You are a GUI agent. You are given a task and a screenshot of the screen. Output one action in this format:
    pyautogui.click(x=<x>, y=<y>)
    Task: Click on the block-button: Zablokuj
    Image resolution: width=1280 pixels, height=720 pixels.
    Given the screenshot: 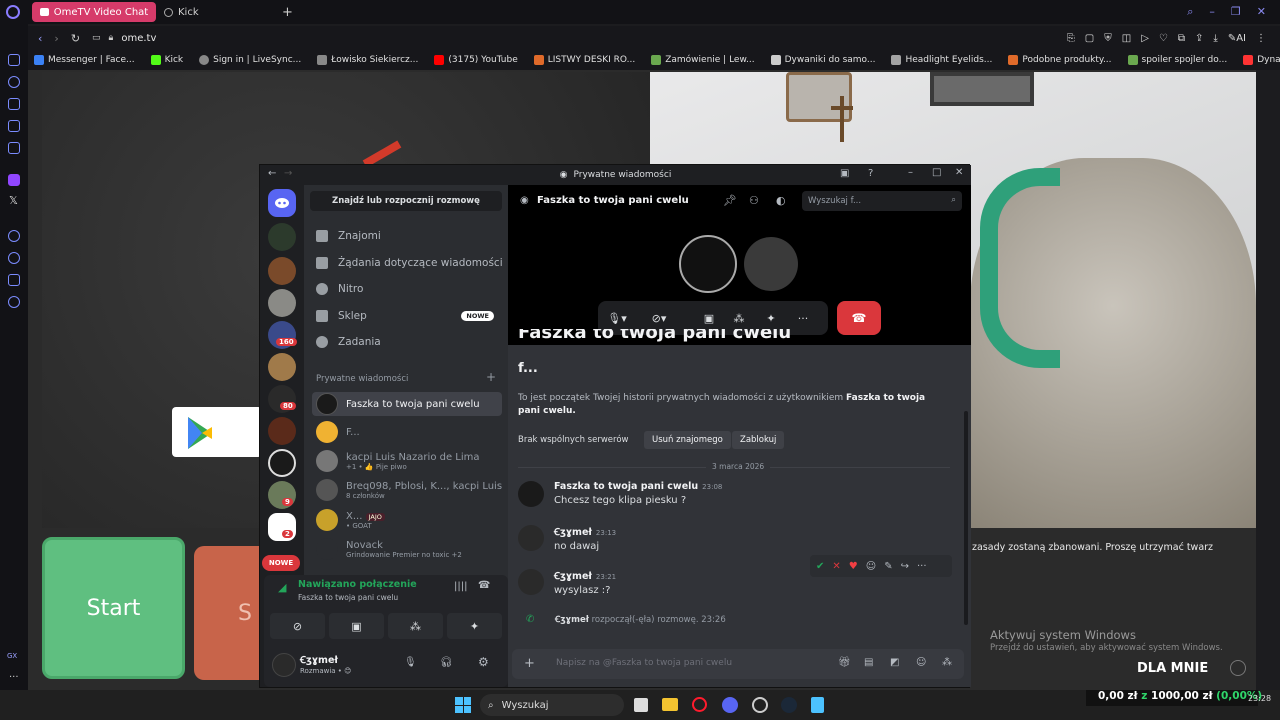 What is the action you would take?
    pyautogui.click(x=758, y=440)
    